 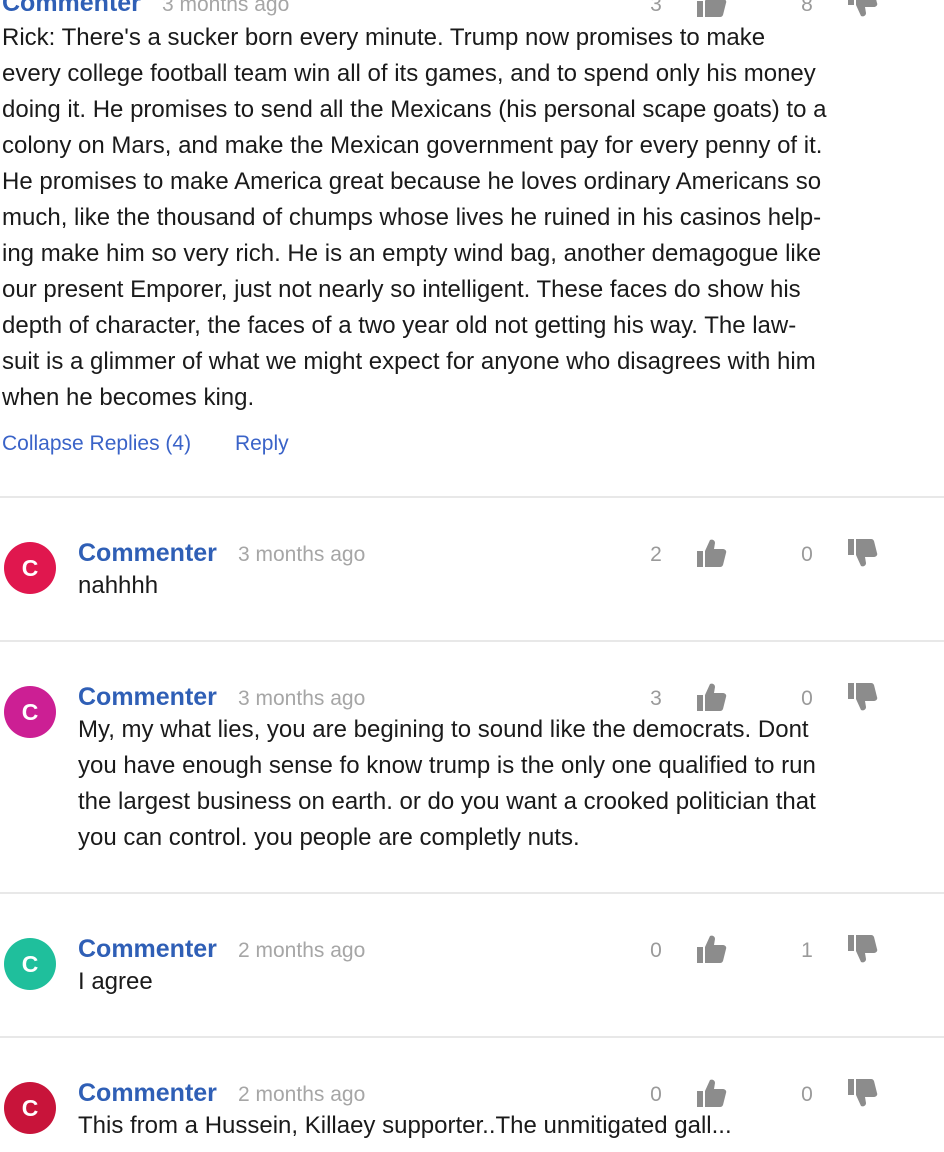 I want to click on comment-meta: Commenter 2 months ago 0 1, so click(x=472, y=951).